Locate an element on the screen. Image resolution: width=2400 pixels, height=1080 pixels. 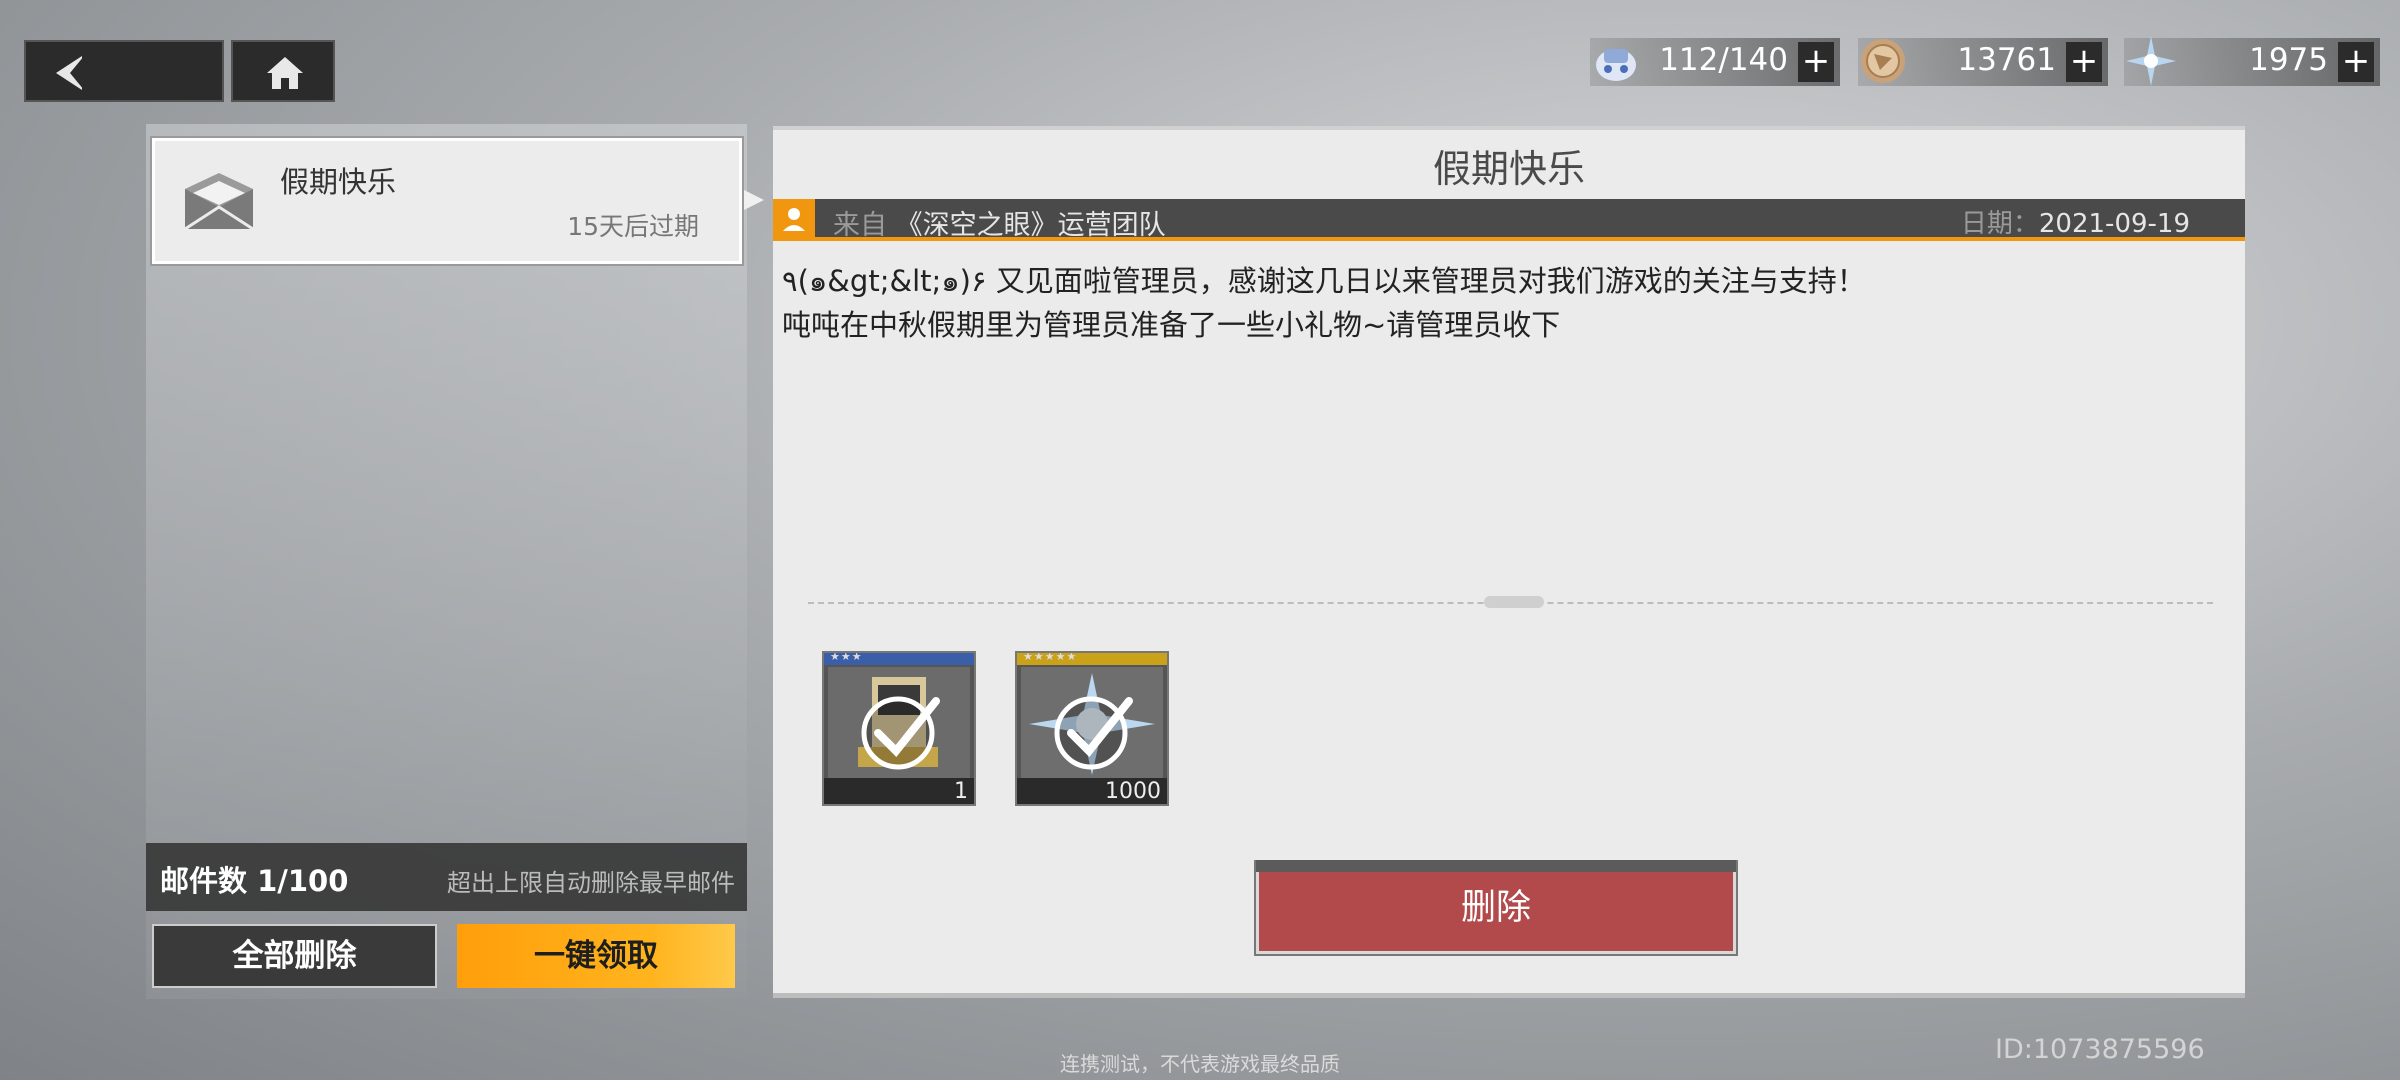
currency-crystal: 1975 + is located at coordinates (2252, 61).